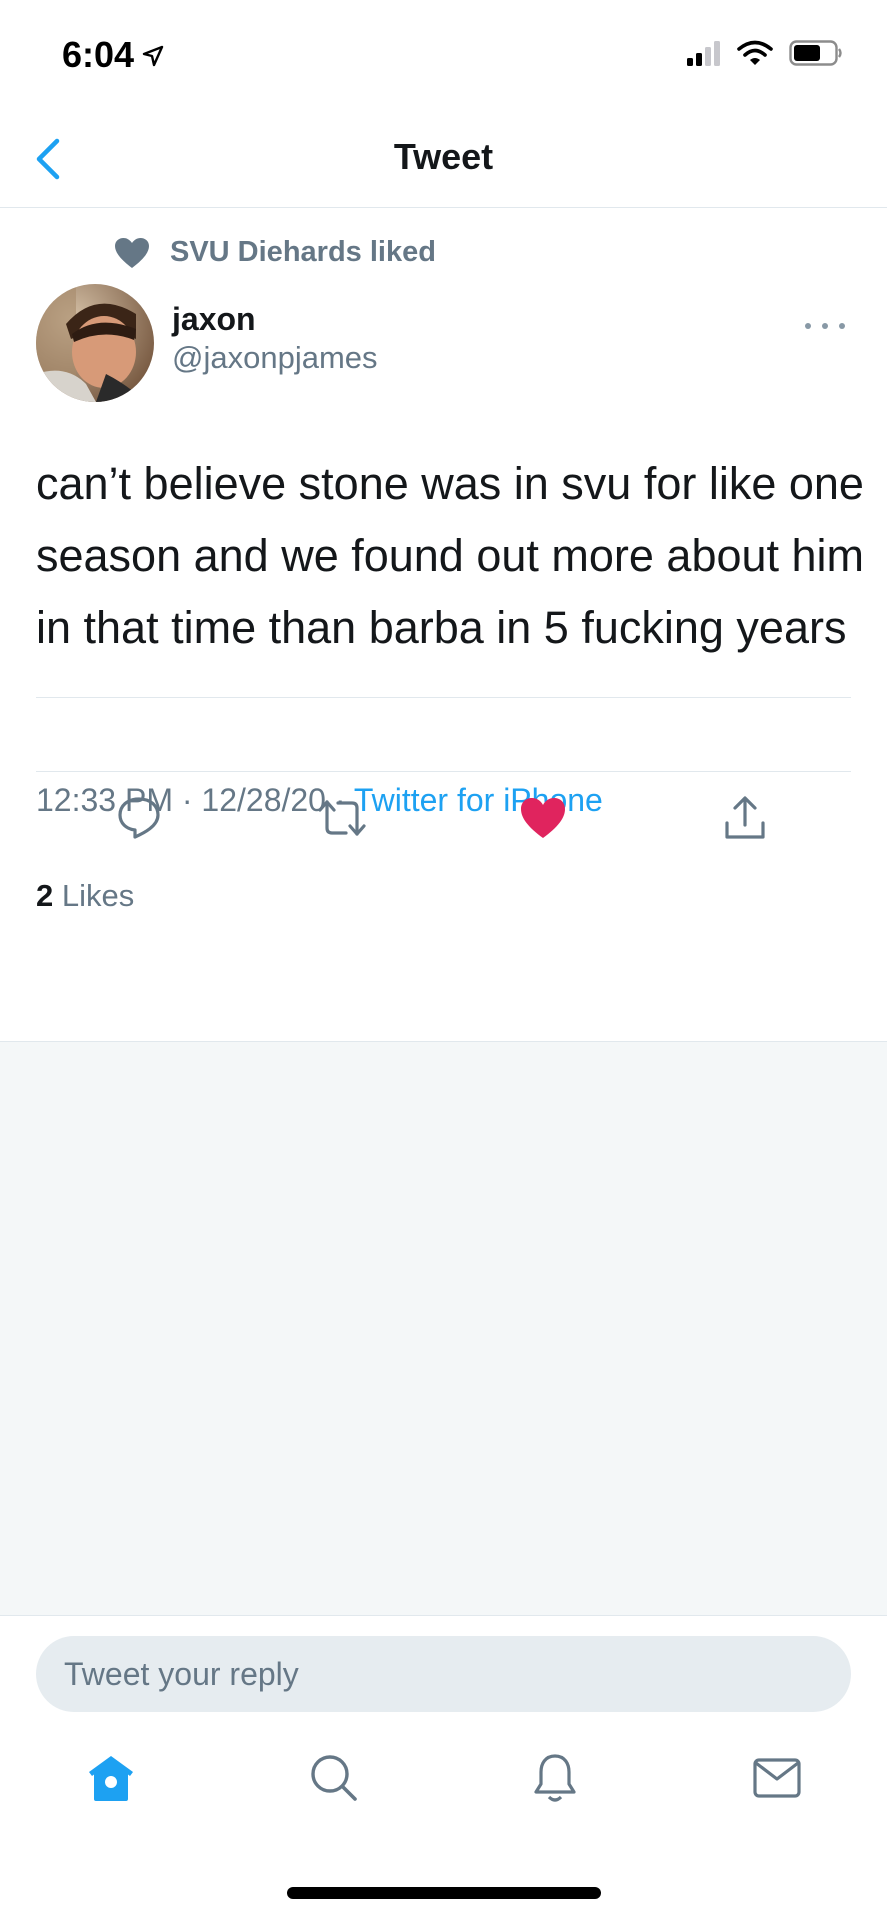 This screenshot has height=1920, width=887. I want to click on retweet-icon, so click(342, 818).